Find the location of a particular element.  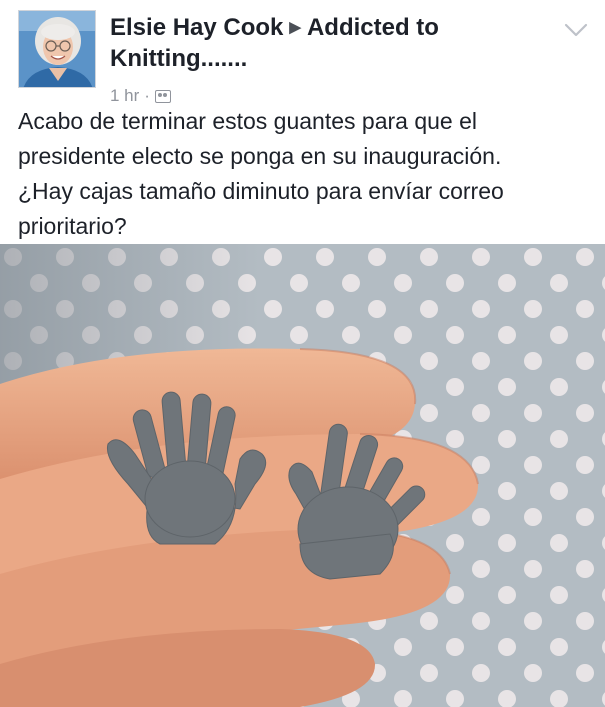

chevron-down-icon is located at coordinates (576, 30).